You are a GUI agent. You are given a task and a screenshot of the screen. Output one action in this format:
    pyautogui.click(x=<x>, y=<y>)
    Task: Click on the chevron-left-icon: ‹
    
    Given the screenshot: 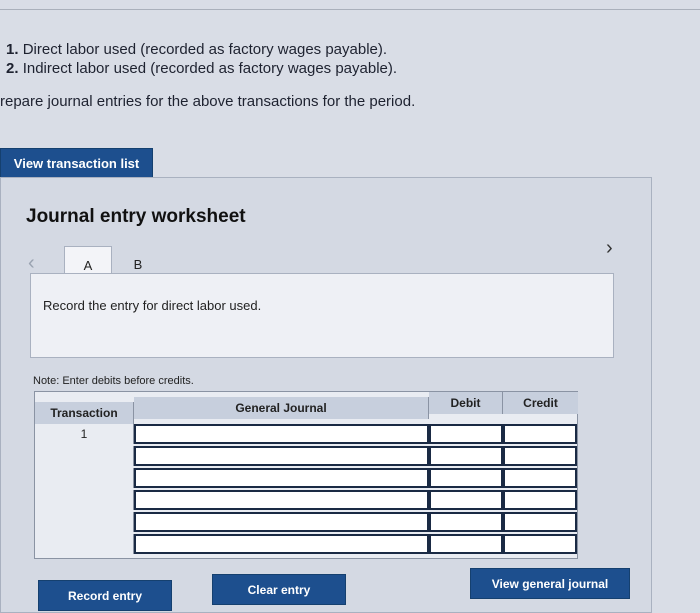 What is the action you would take?
    pyautogui.click(x=31, y=263)
    